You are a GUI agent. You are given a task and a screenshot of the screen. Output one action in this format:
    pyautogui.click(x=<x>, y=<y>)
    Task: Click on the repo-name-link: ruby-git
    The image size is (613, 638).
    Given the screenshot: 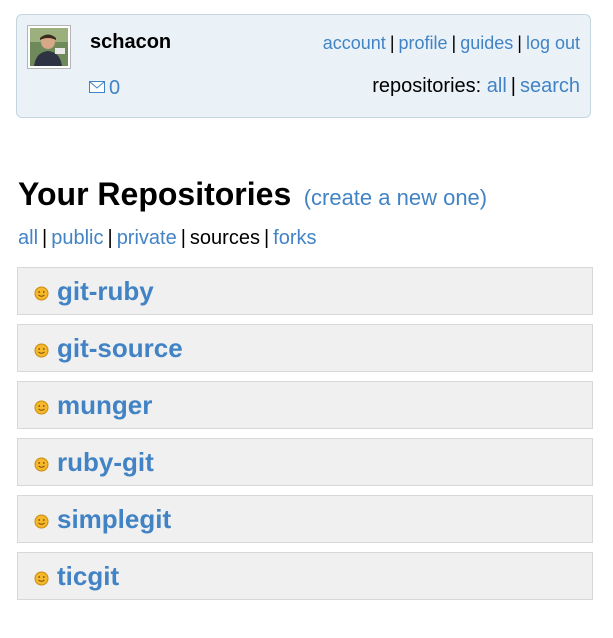 What is the action you would take?
    pyautogui.click(x=105, y=462)
    